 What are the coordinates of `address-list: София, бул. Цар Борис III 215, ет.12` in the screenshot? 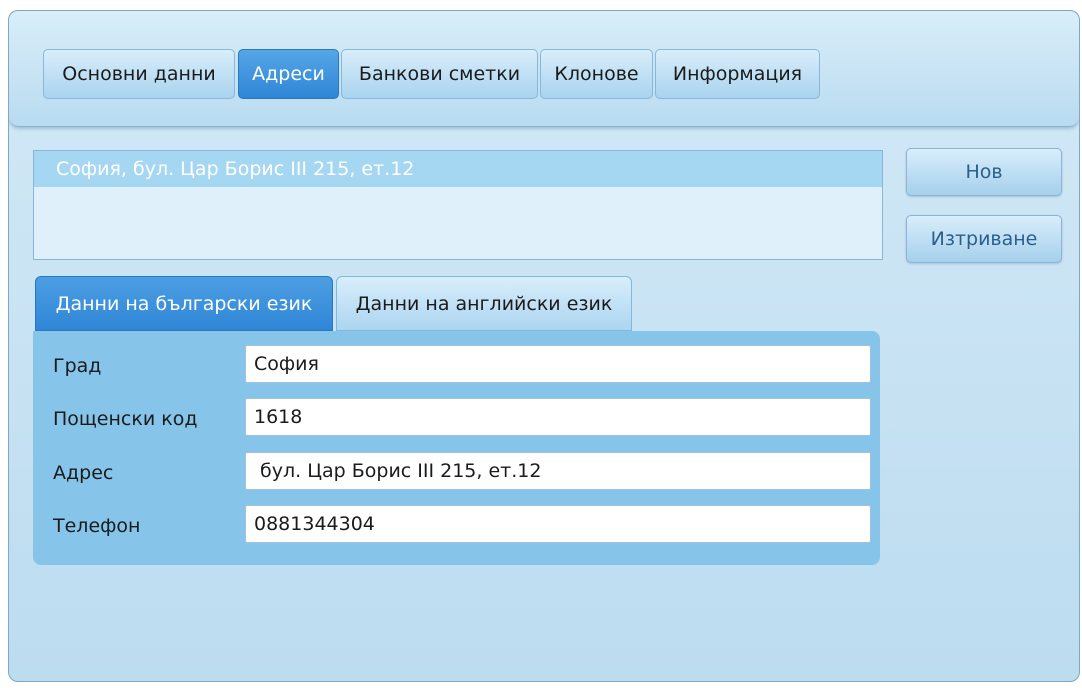 It's located at (458, 205).